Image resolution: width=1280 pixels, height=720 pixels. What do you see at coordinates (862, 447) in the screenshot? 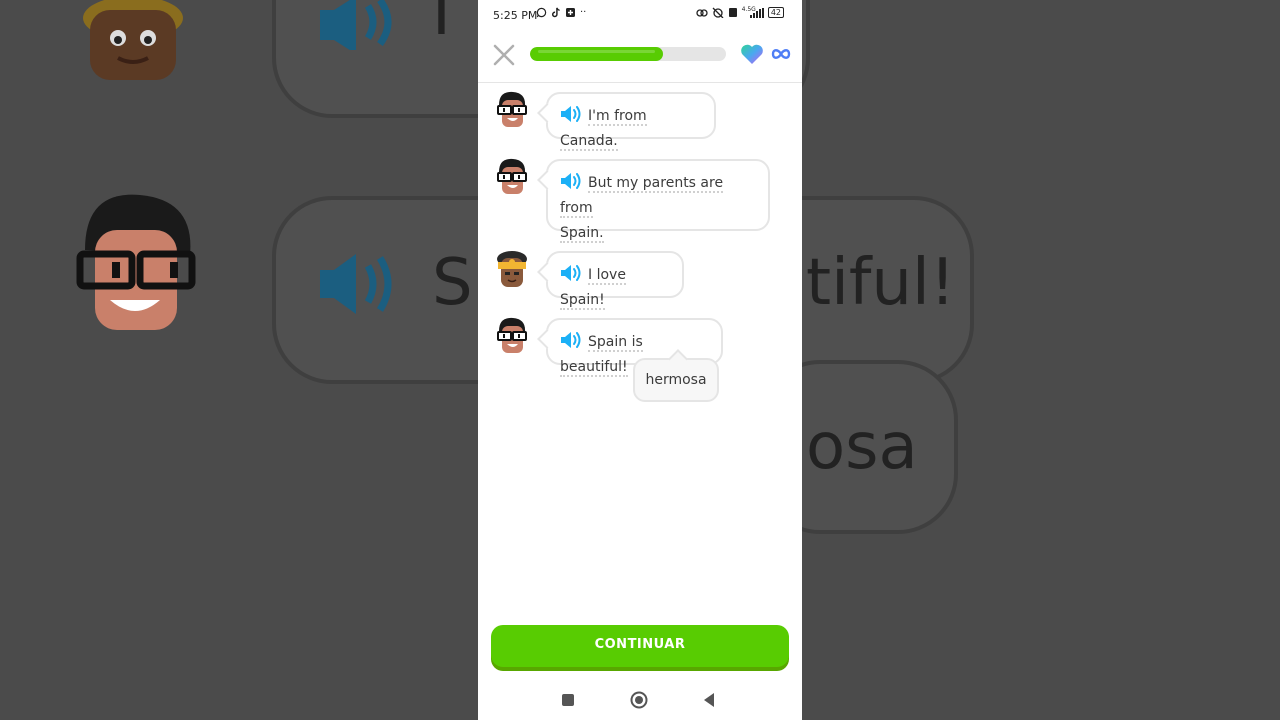
I see `bg-text-bottom: osa` at bounding box center [862, 447].